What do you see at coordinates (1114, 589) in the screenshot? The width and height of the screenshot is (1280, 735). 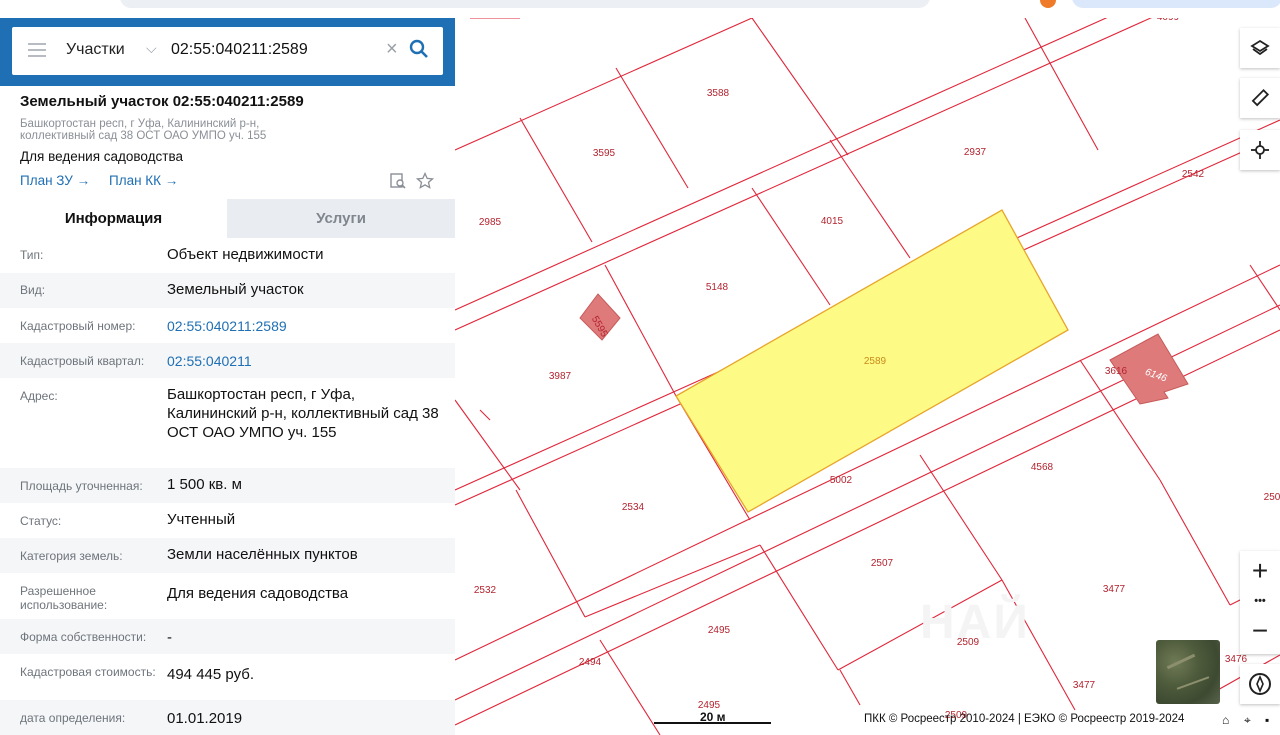 I see `parcel-number-label: 3477` at bounding box center [1114, 589].